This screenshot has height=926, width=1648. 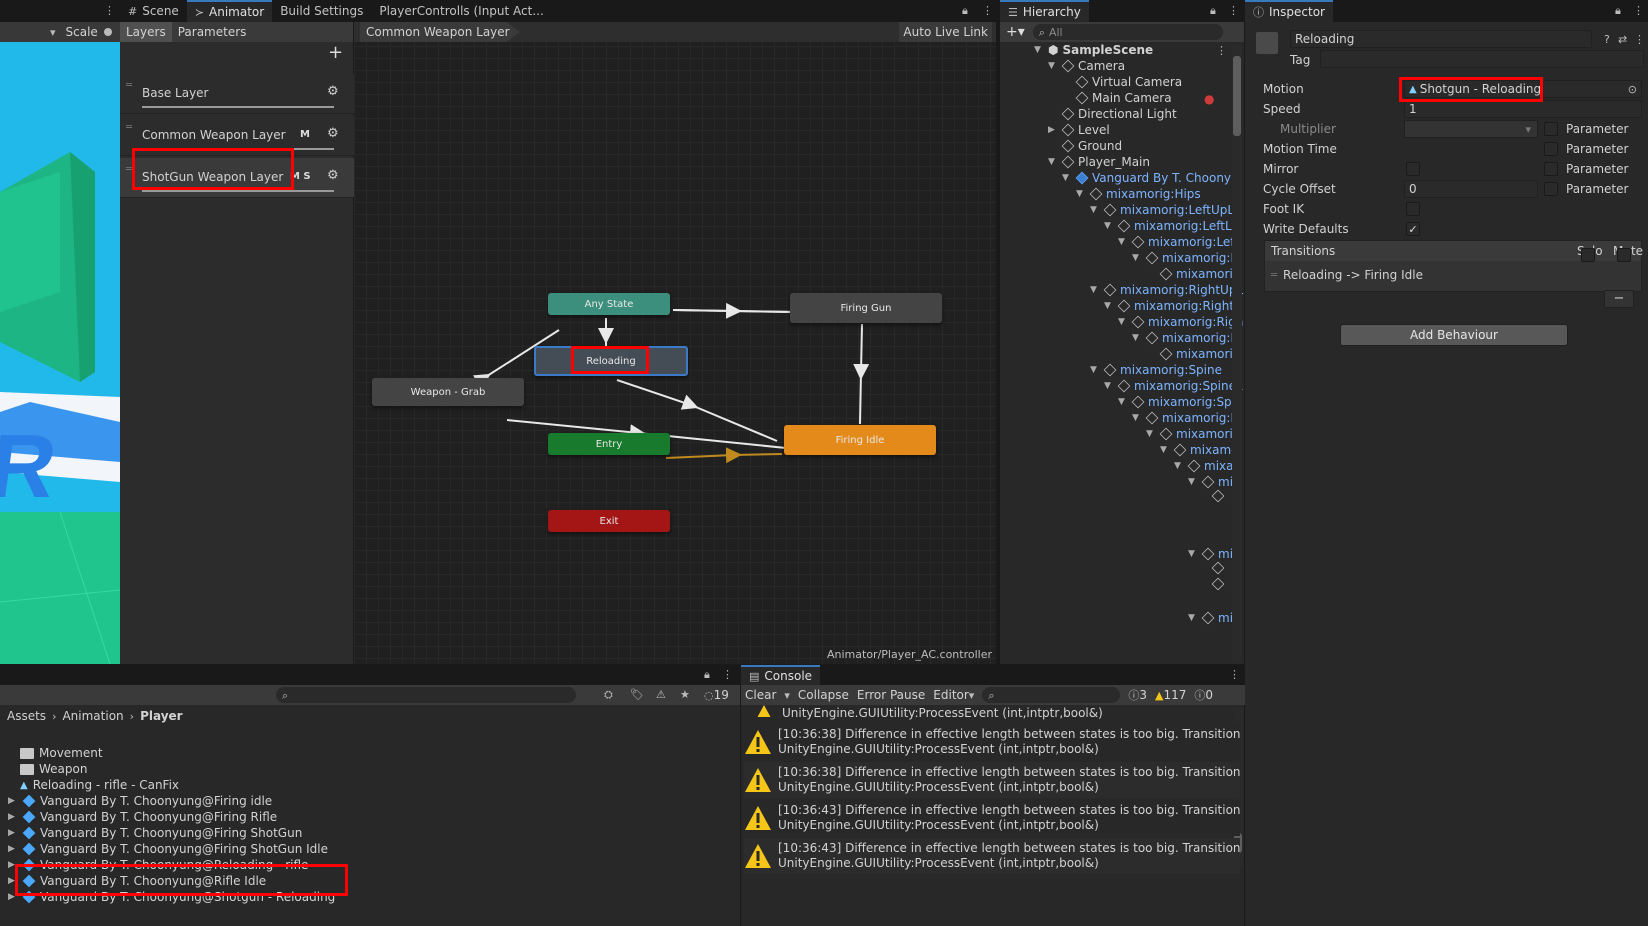 What do you see at coordinates (93, 785) in the screenshot?
I see `project-item: ▲ Reloading - rifle - CanFix` at bounding box center [93, 785].